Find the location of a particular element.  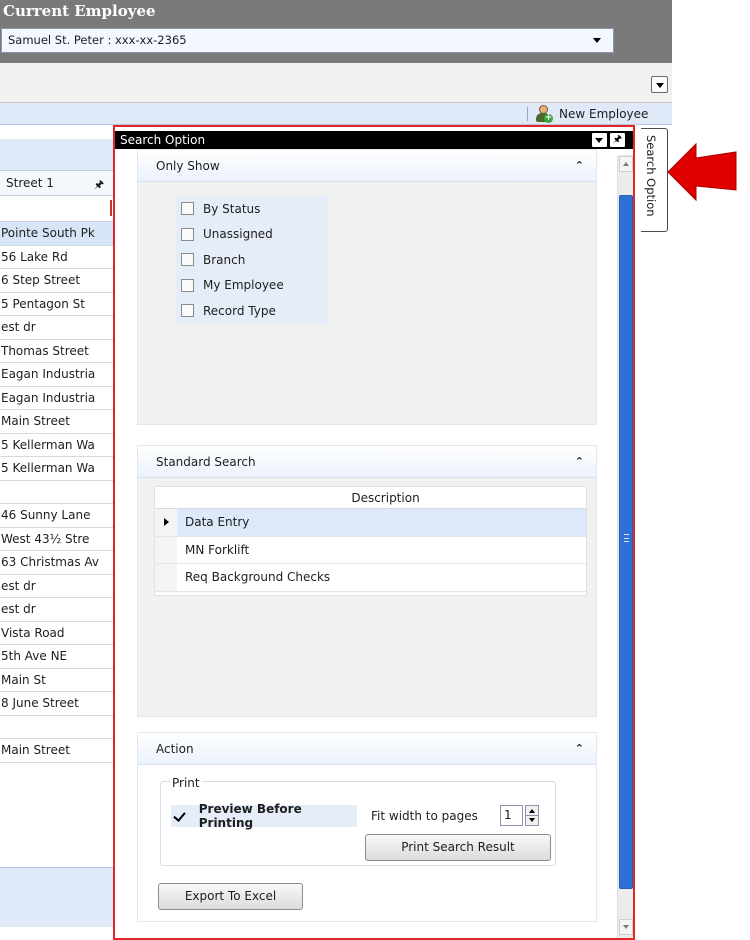

red-arrow-icon is located at coordinates (702, 172).